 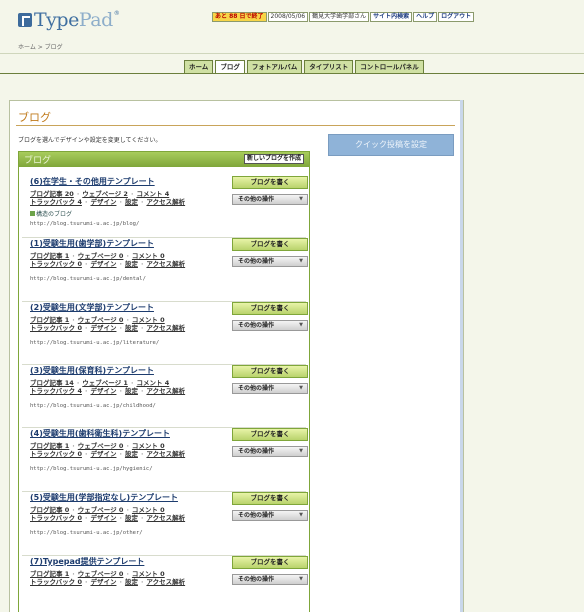 I want to click on new-blog-button: 新しいブログを作成, so click(x=273, y=159).